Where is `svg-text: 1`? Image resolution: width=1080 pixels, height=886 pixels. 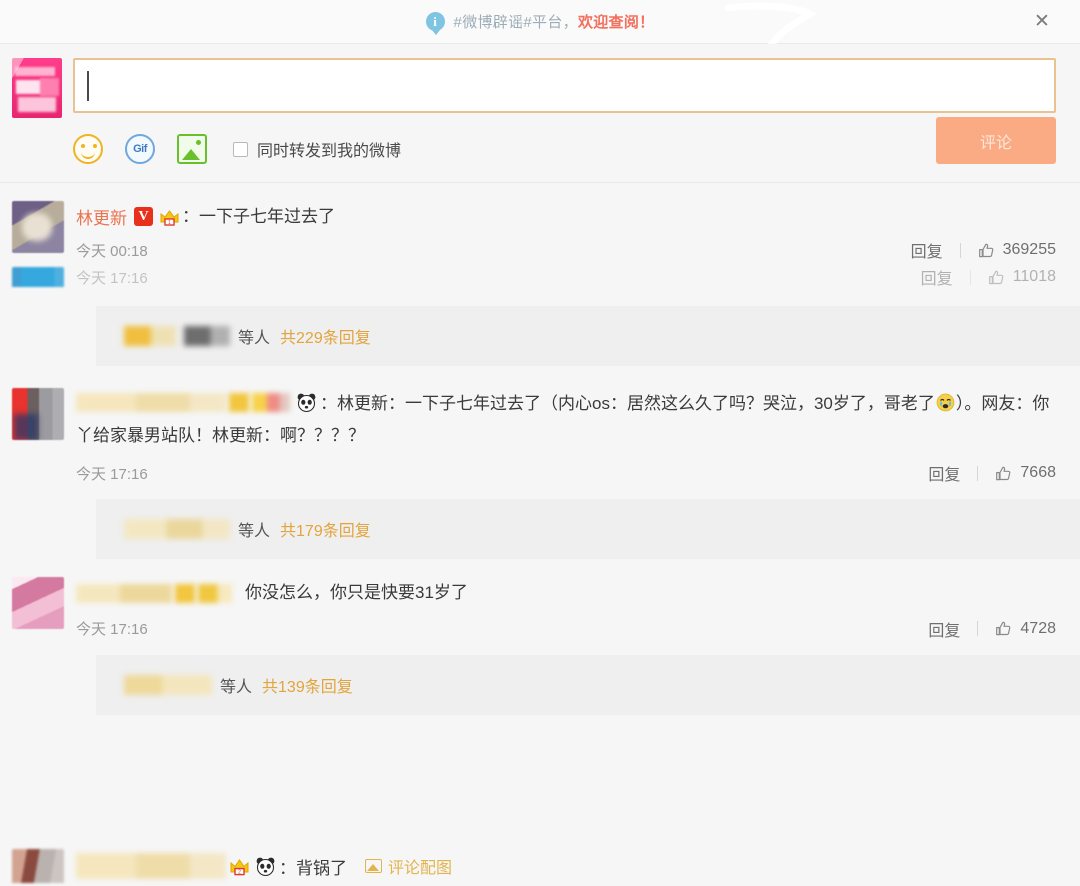 svg-text: 1 is located at coordinates (169, 223).